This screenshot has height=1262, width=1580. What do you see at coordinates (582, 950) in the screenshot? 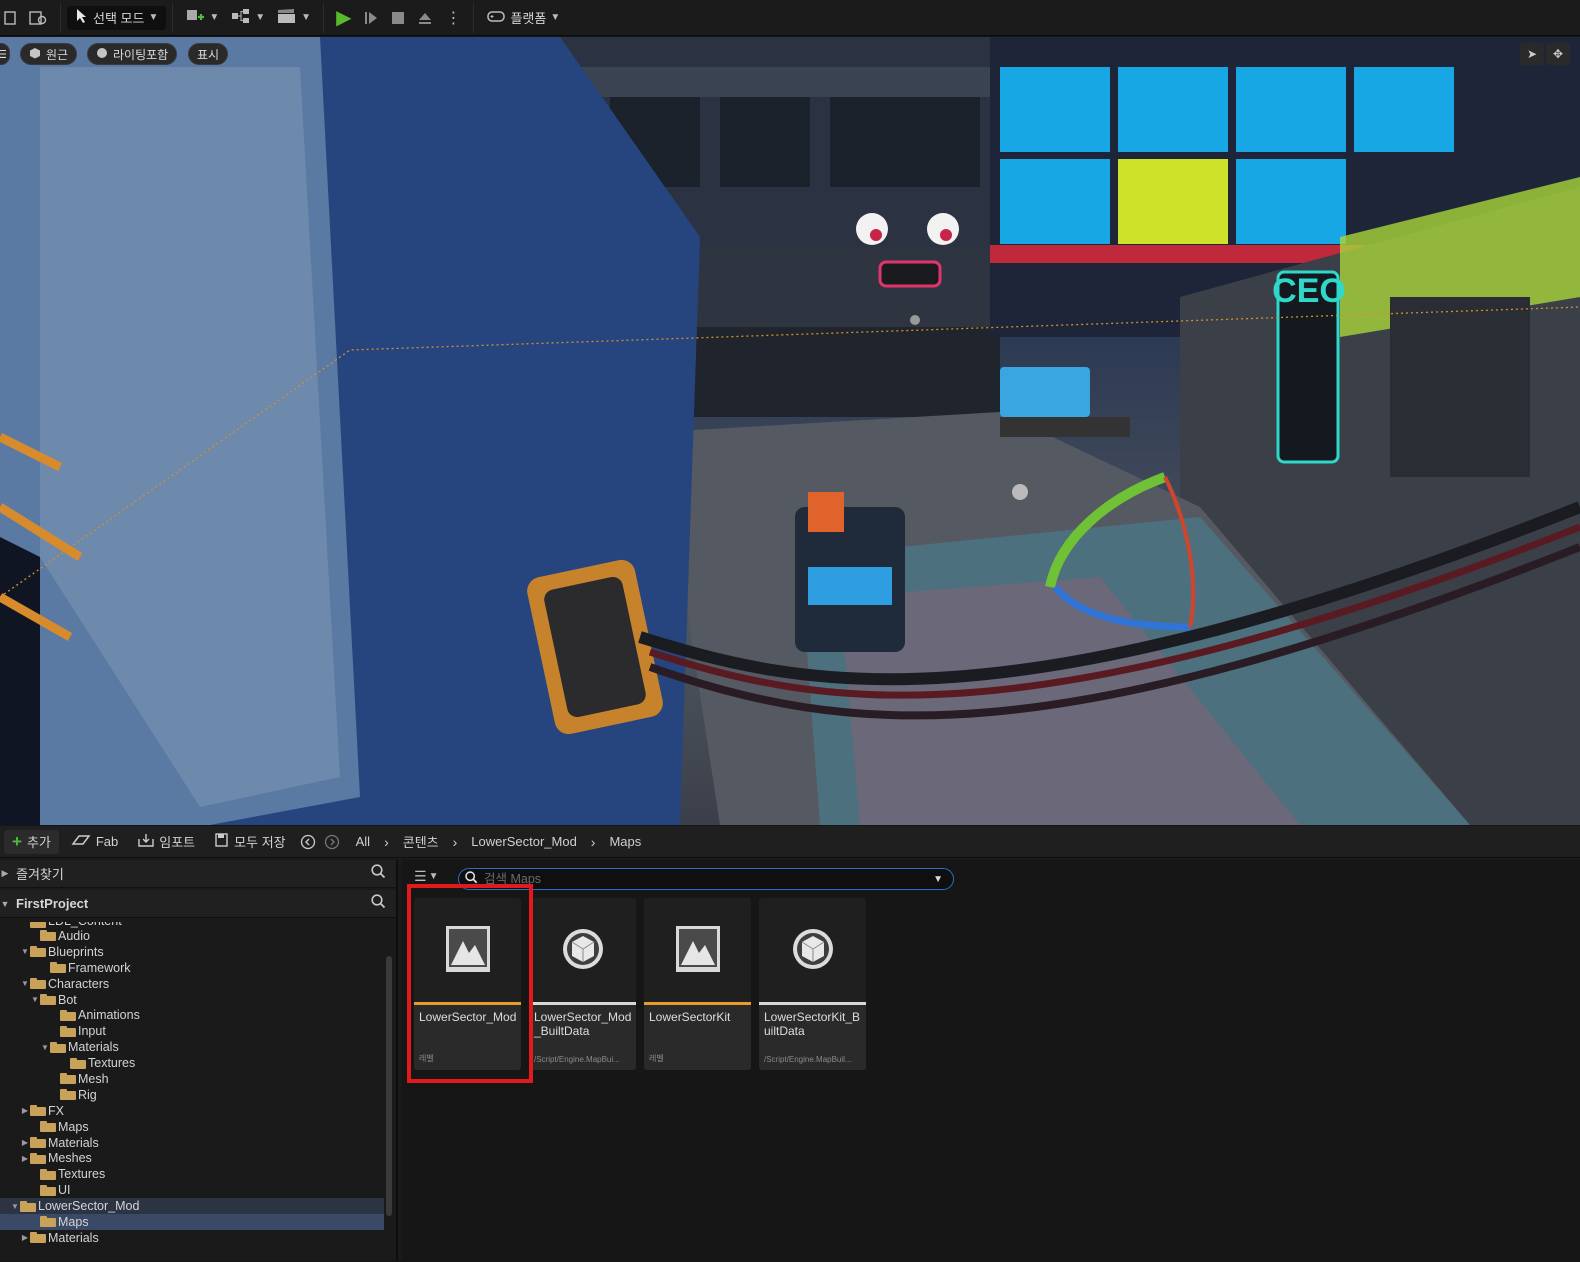
I see `asset-thumbnail` at bounding box center [582, 950].